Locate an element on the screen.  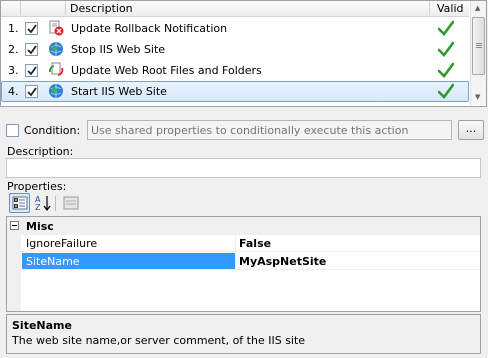
category-label: Misc is located at coordinates (40, 226).